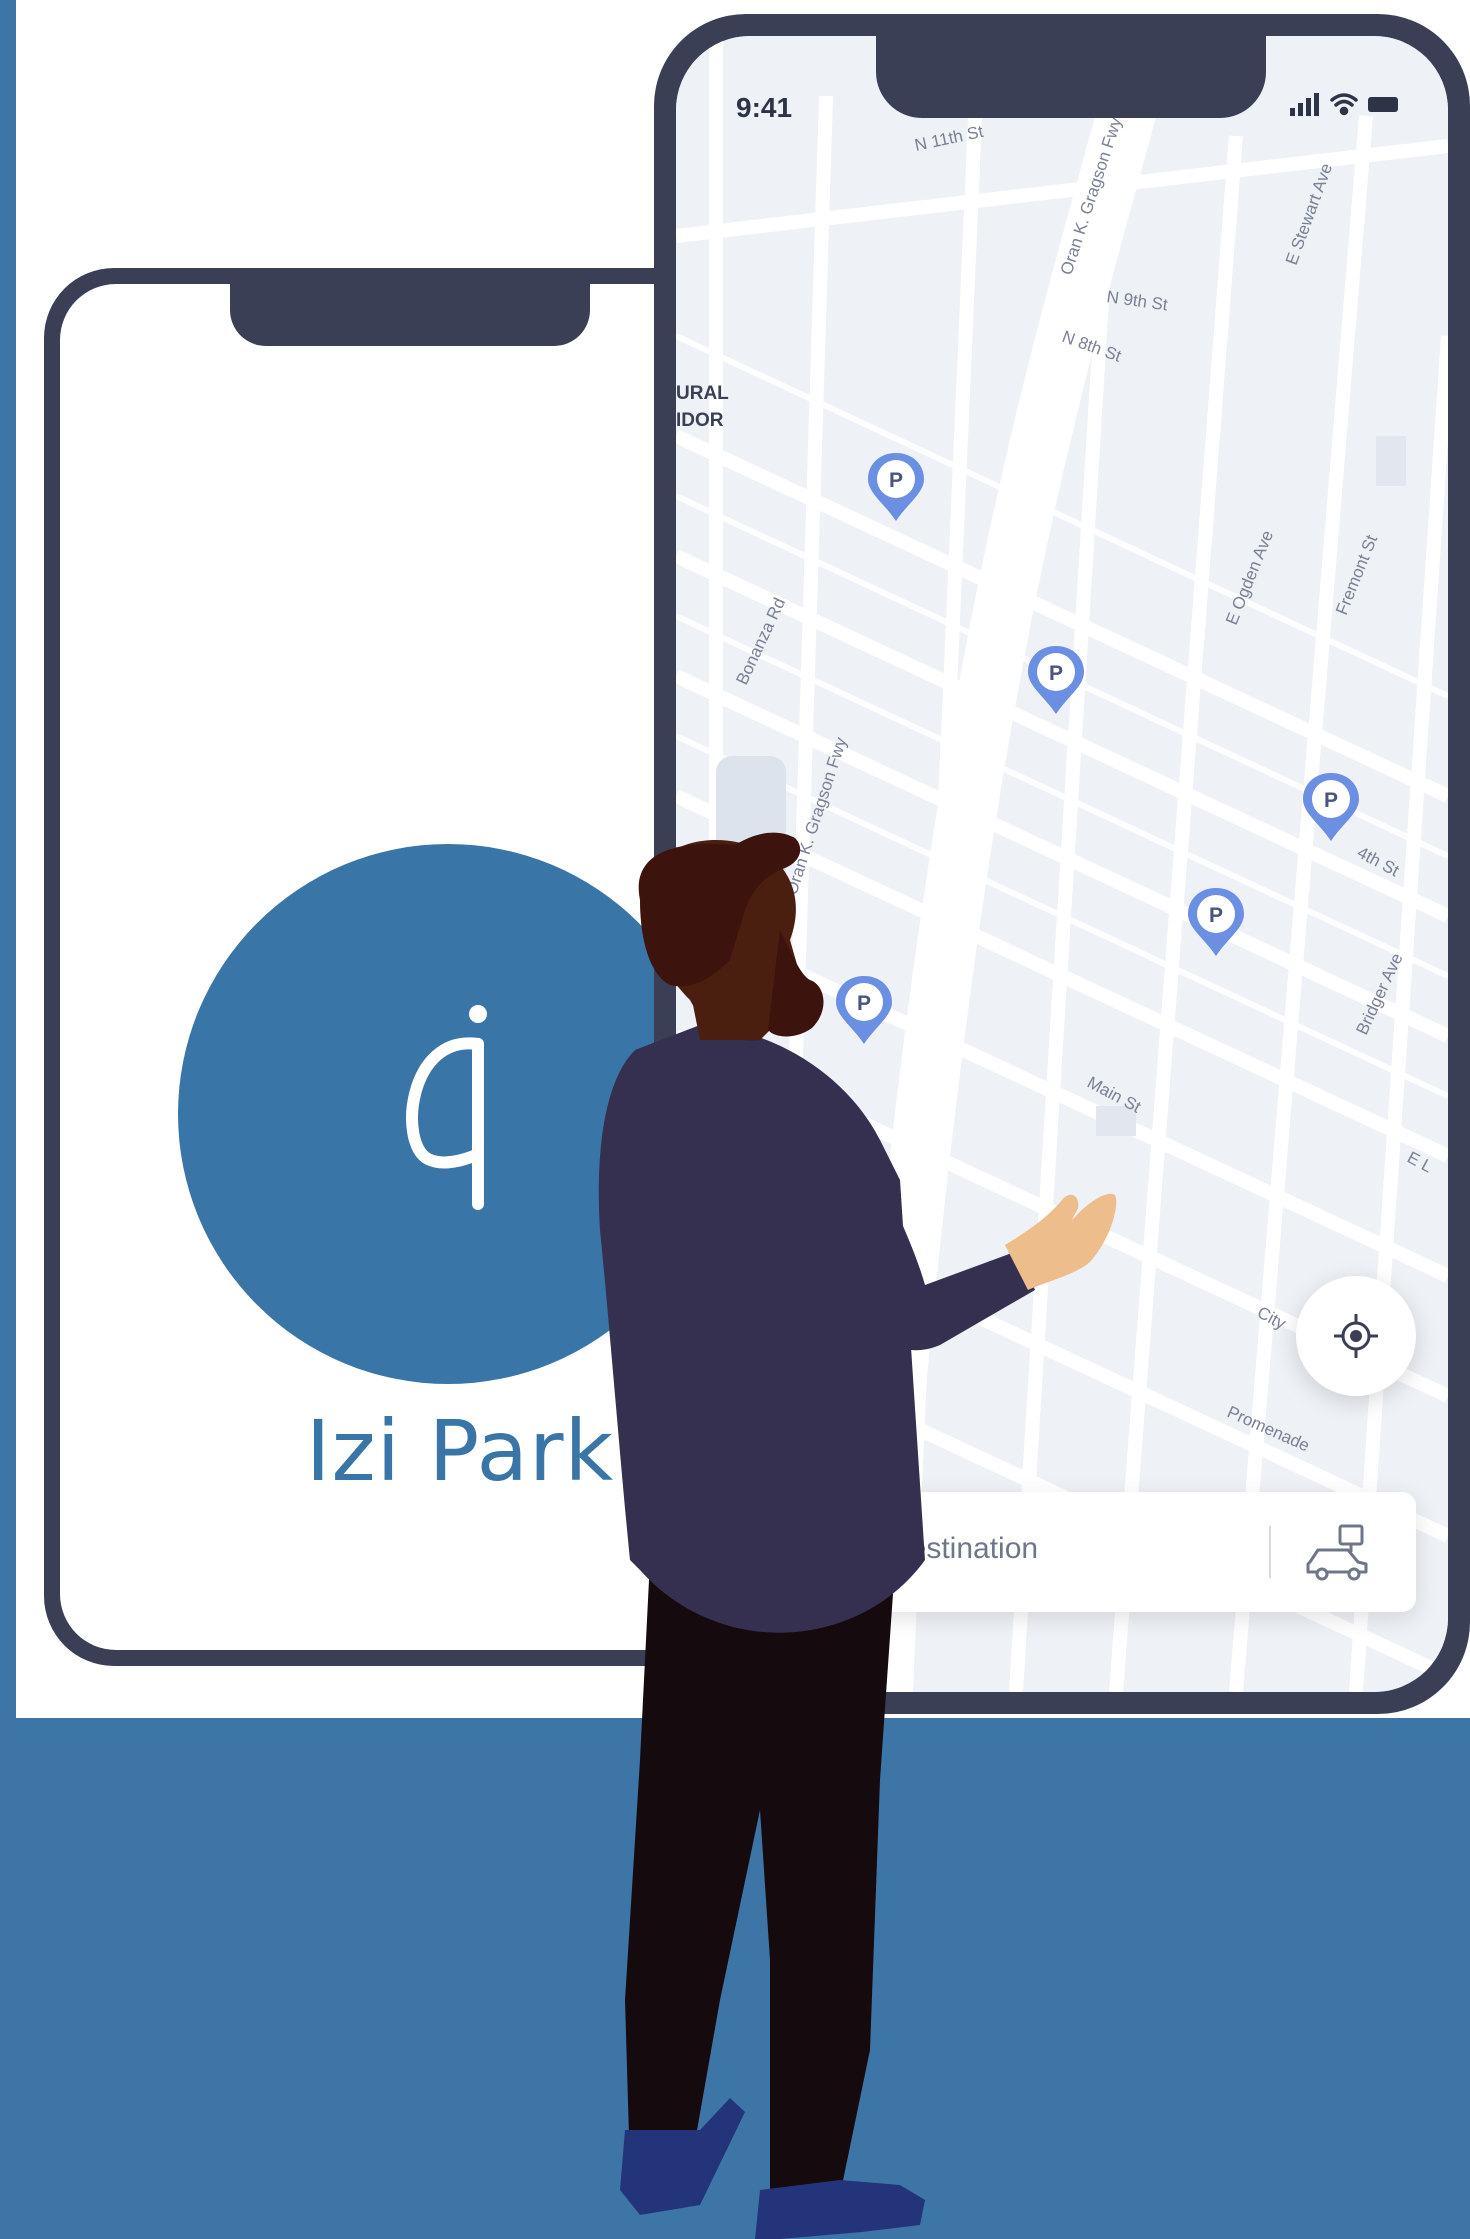 The width and height of the screenshot is (1470, 2239). What do you see at coordinates (963, 1549) in the screenshot?
I see `destination-input: Destination` at bounding box center [963, 1549].